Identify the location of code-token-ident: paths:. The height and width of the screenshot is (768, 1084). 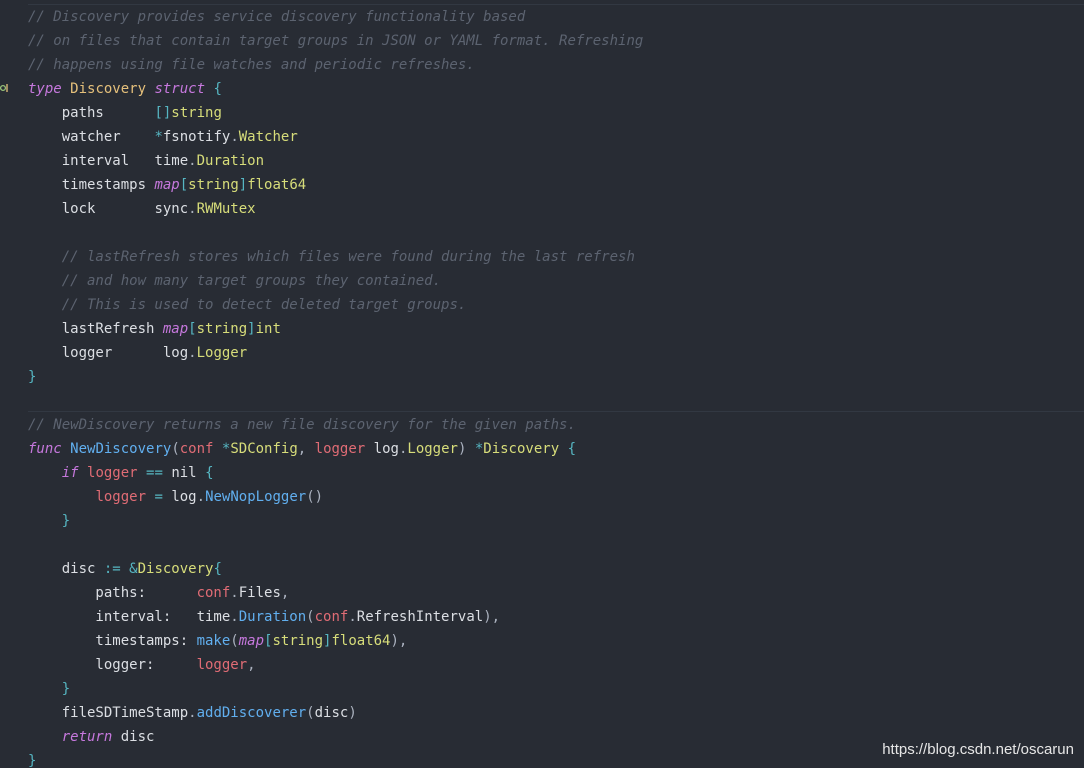
(112, 593).